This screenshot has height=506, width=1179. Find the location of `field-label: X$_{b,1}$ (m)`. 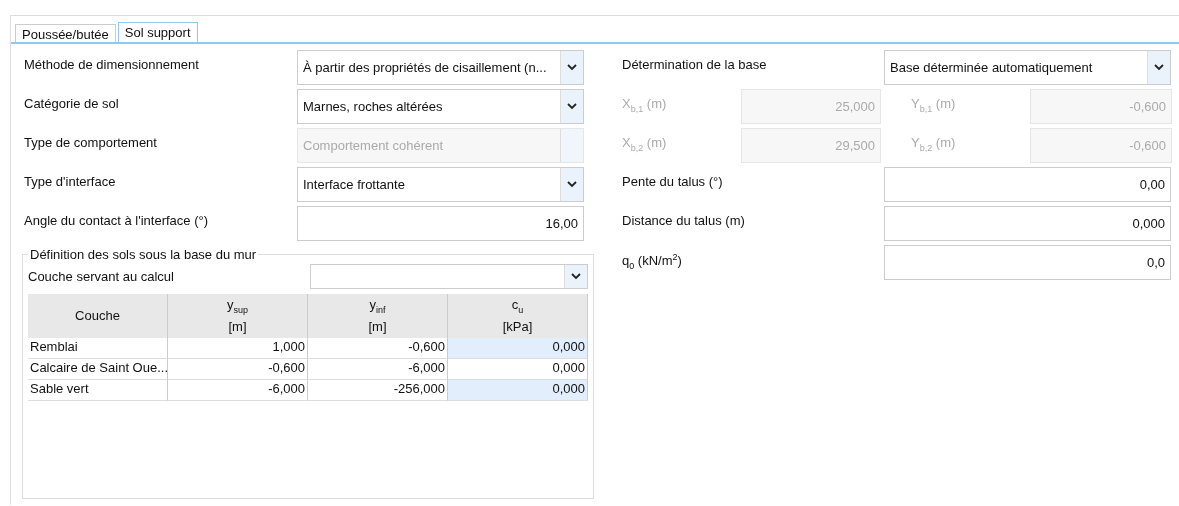

field-label: X$_{b,1}$ (m) is located at coordinates (644, 104).